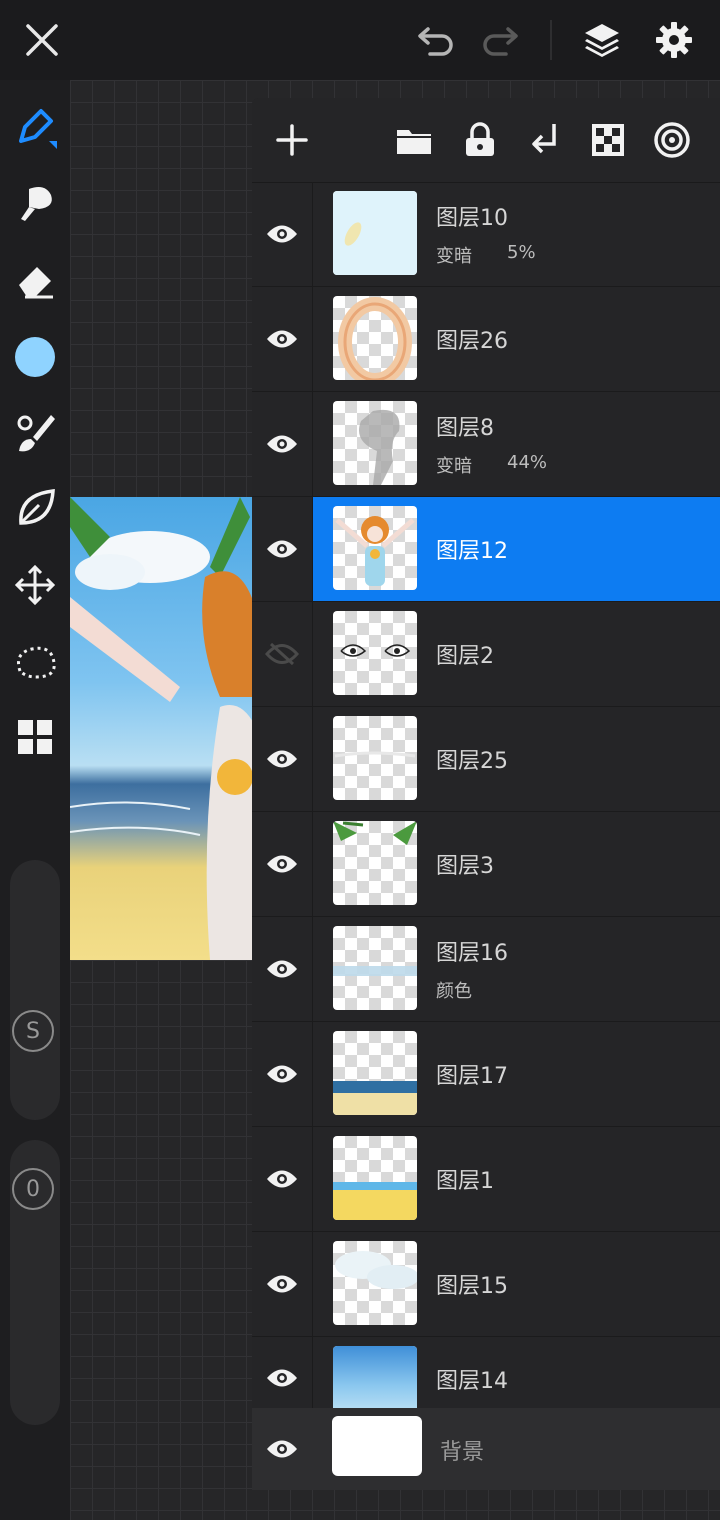  What do you see at coordinates (521, 252) in the screenshot?
I see `layer-opacity: 5%` at bounding box center [521, 252].